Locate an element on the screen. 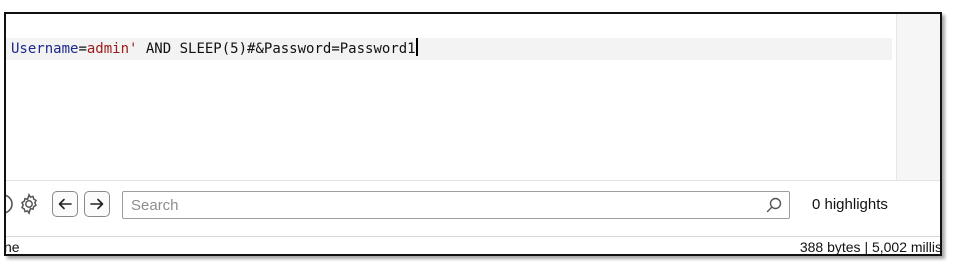 The width and height of the screenshot is (956, 262). status-bar: ne 388 bytes | 5,002 millis is located at coordinates (473, 245).